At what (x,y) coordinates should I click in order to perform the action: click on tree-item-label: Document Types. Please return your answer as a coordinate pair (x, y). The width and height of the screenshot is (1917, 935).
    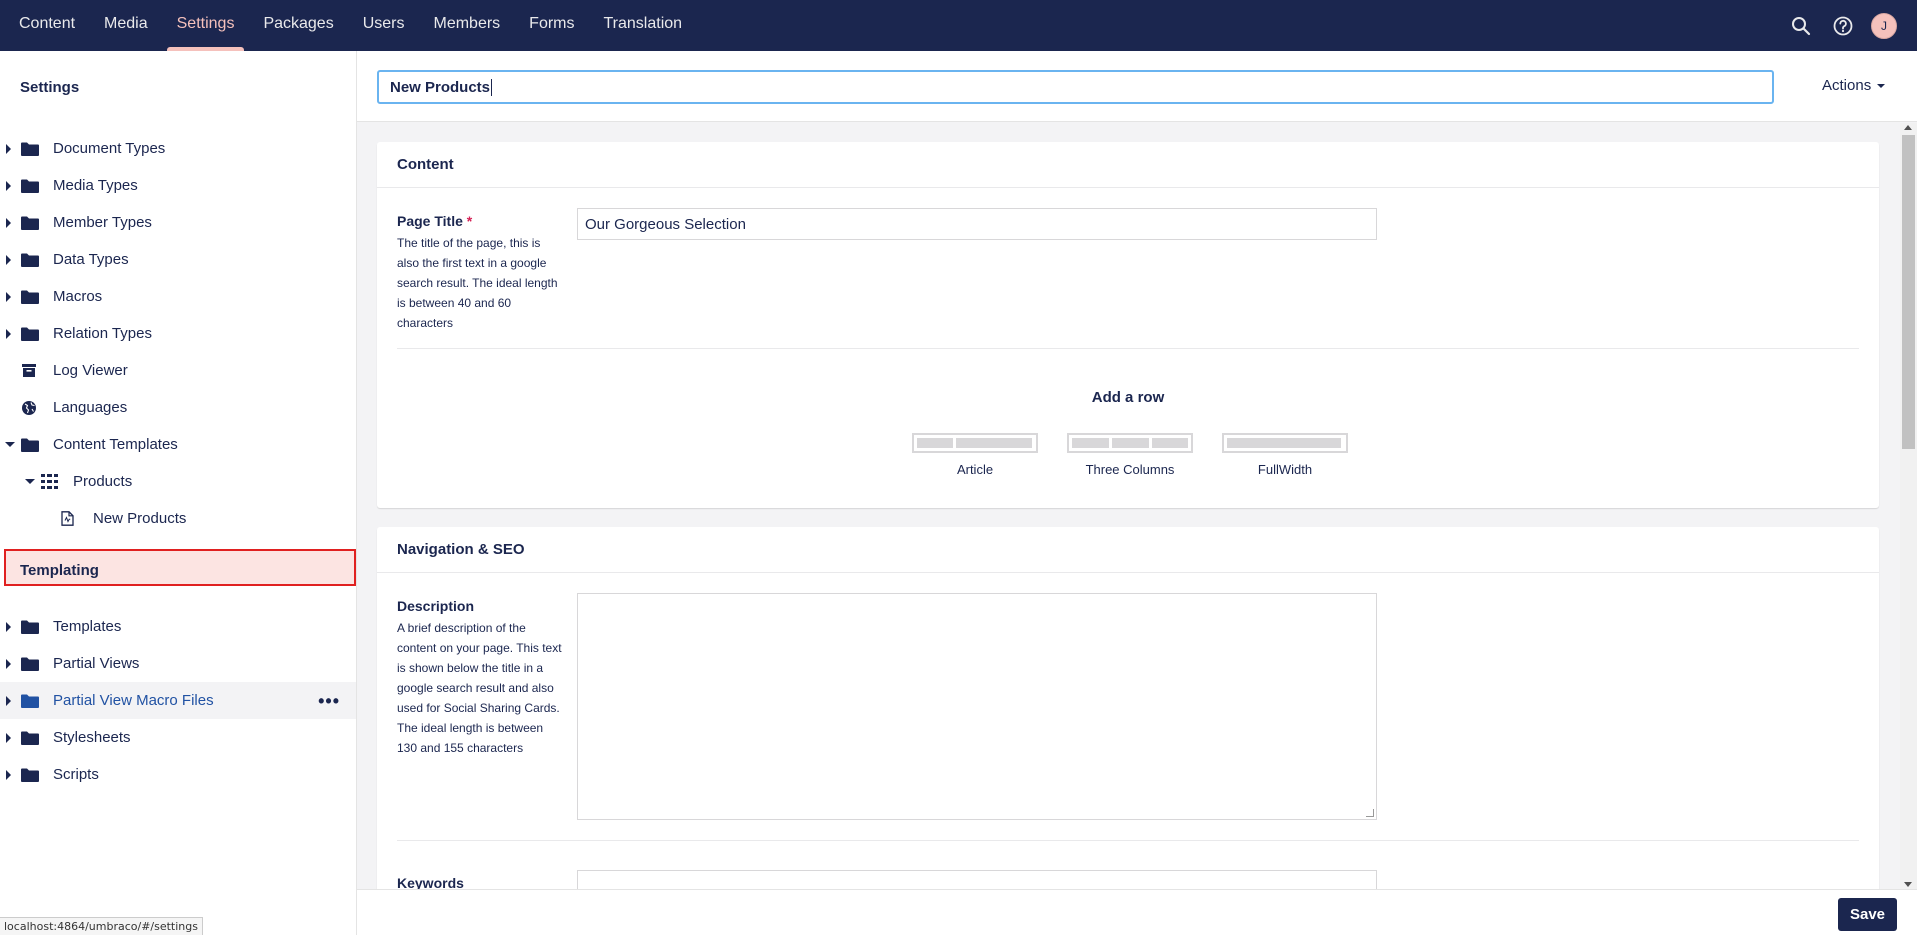
    Looking at the image, I should click on (109, 148).